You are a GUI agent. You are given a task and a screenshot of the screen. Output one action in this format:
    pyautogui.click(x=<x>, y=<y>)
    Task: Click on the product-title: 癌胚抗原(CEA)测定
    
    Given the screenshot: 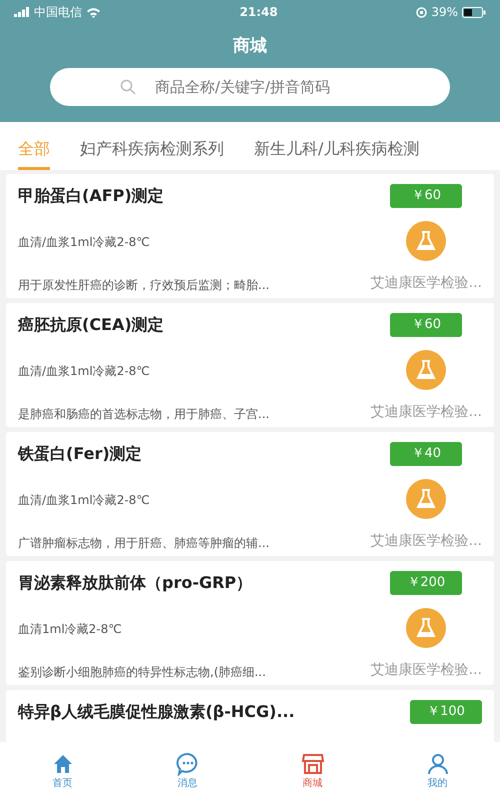 What is the action you would take?
    pyautogui.click(x=91, y=325)
    